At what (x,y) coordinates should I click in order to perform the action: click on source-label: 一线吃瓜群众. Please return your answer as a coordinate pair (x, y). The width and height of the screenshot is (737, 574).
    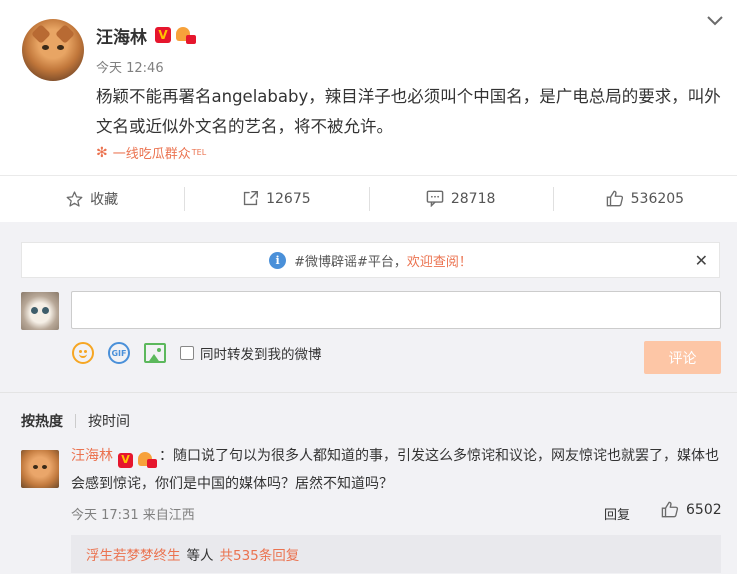
    Looking at the image, I should click on (151, 154).